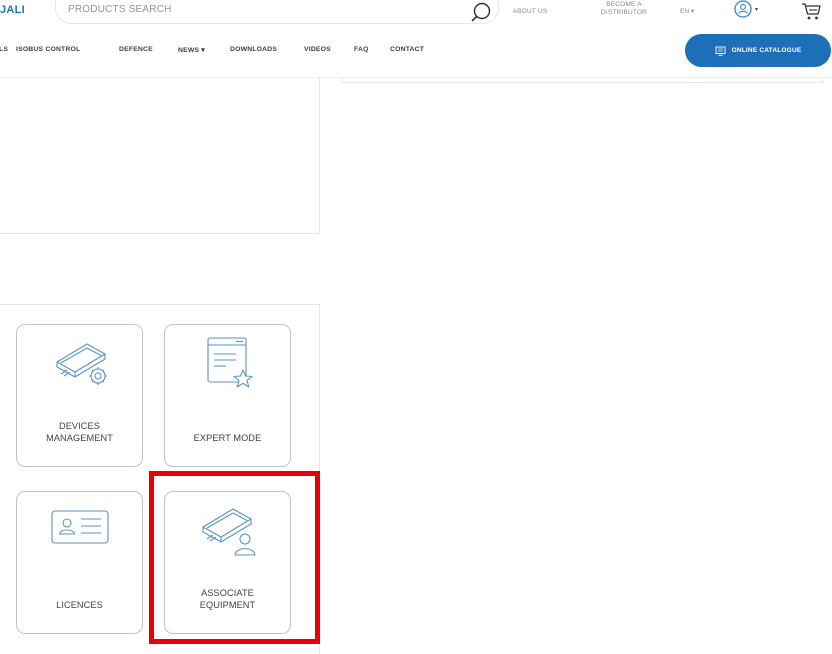  I want to click on online-catalogue-button: ONLINE CATALOGUE, so click(758, 50).